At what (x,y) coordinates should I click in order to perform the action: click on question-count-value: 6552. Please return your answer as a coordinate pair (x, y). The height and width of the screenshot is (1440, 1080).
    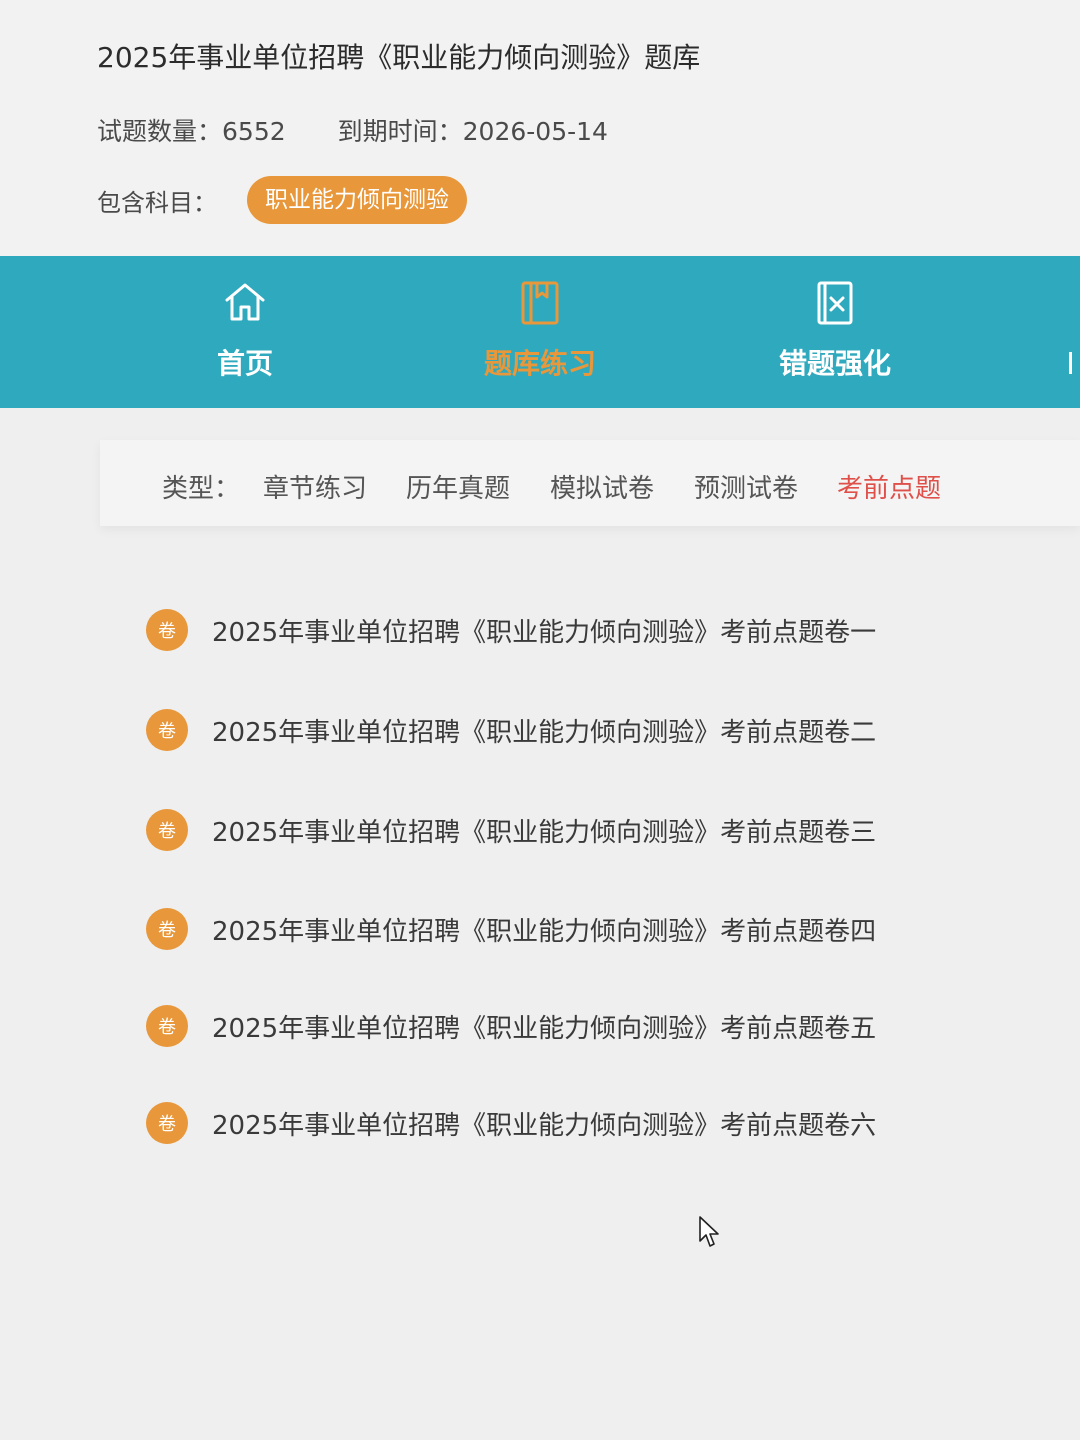
    Looking at the image, I should click on (254, 131).